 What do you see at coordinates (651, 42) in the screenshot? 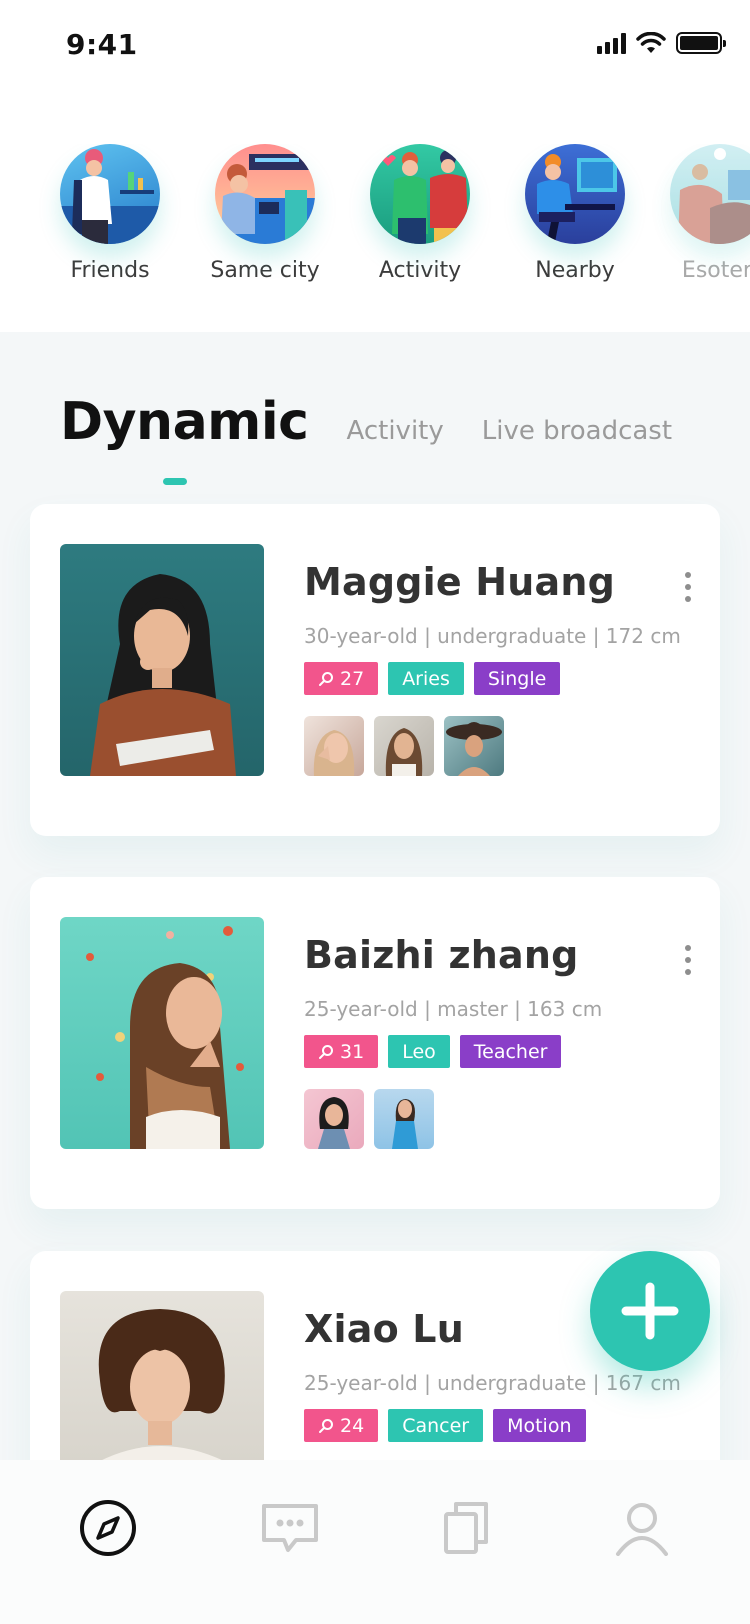
I see `wifi-icon` at bounding box center [651, 42].